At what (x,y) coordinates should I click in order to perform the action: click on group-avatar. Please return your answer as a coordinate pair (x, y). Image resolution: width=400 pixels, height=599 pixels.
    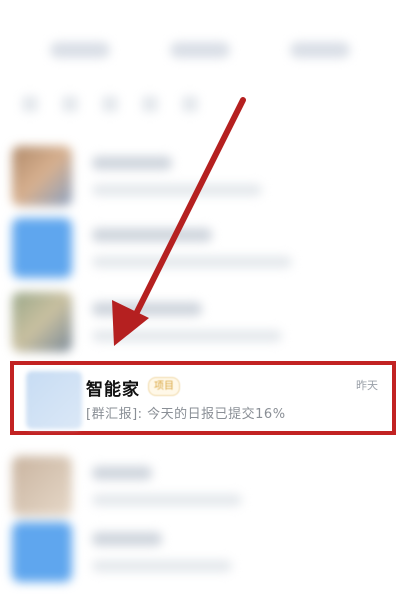
    Looking at the image, I should click on (54, 400).